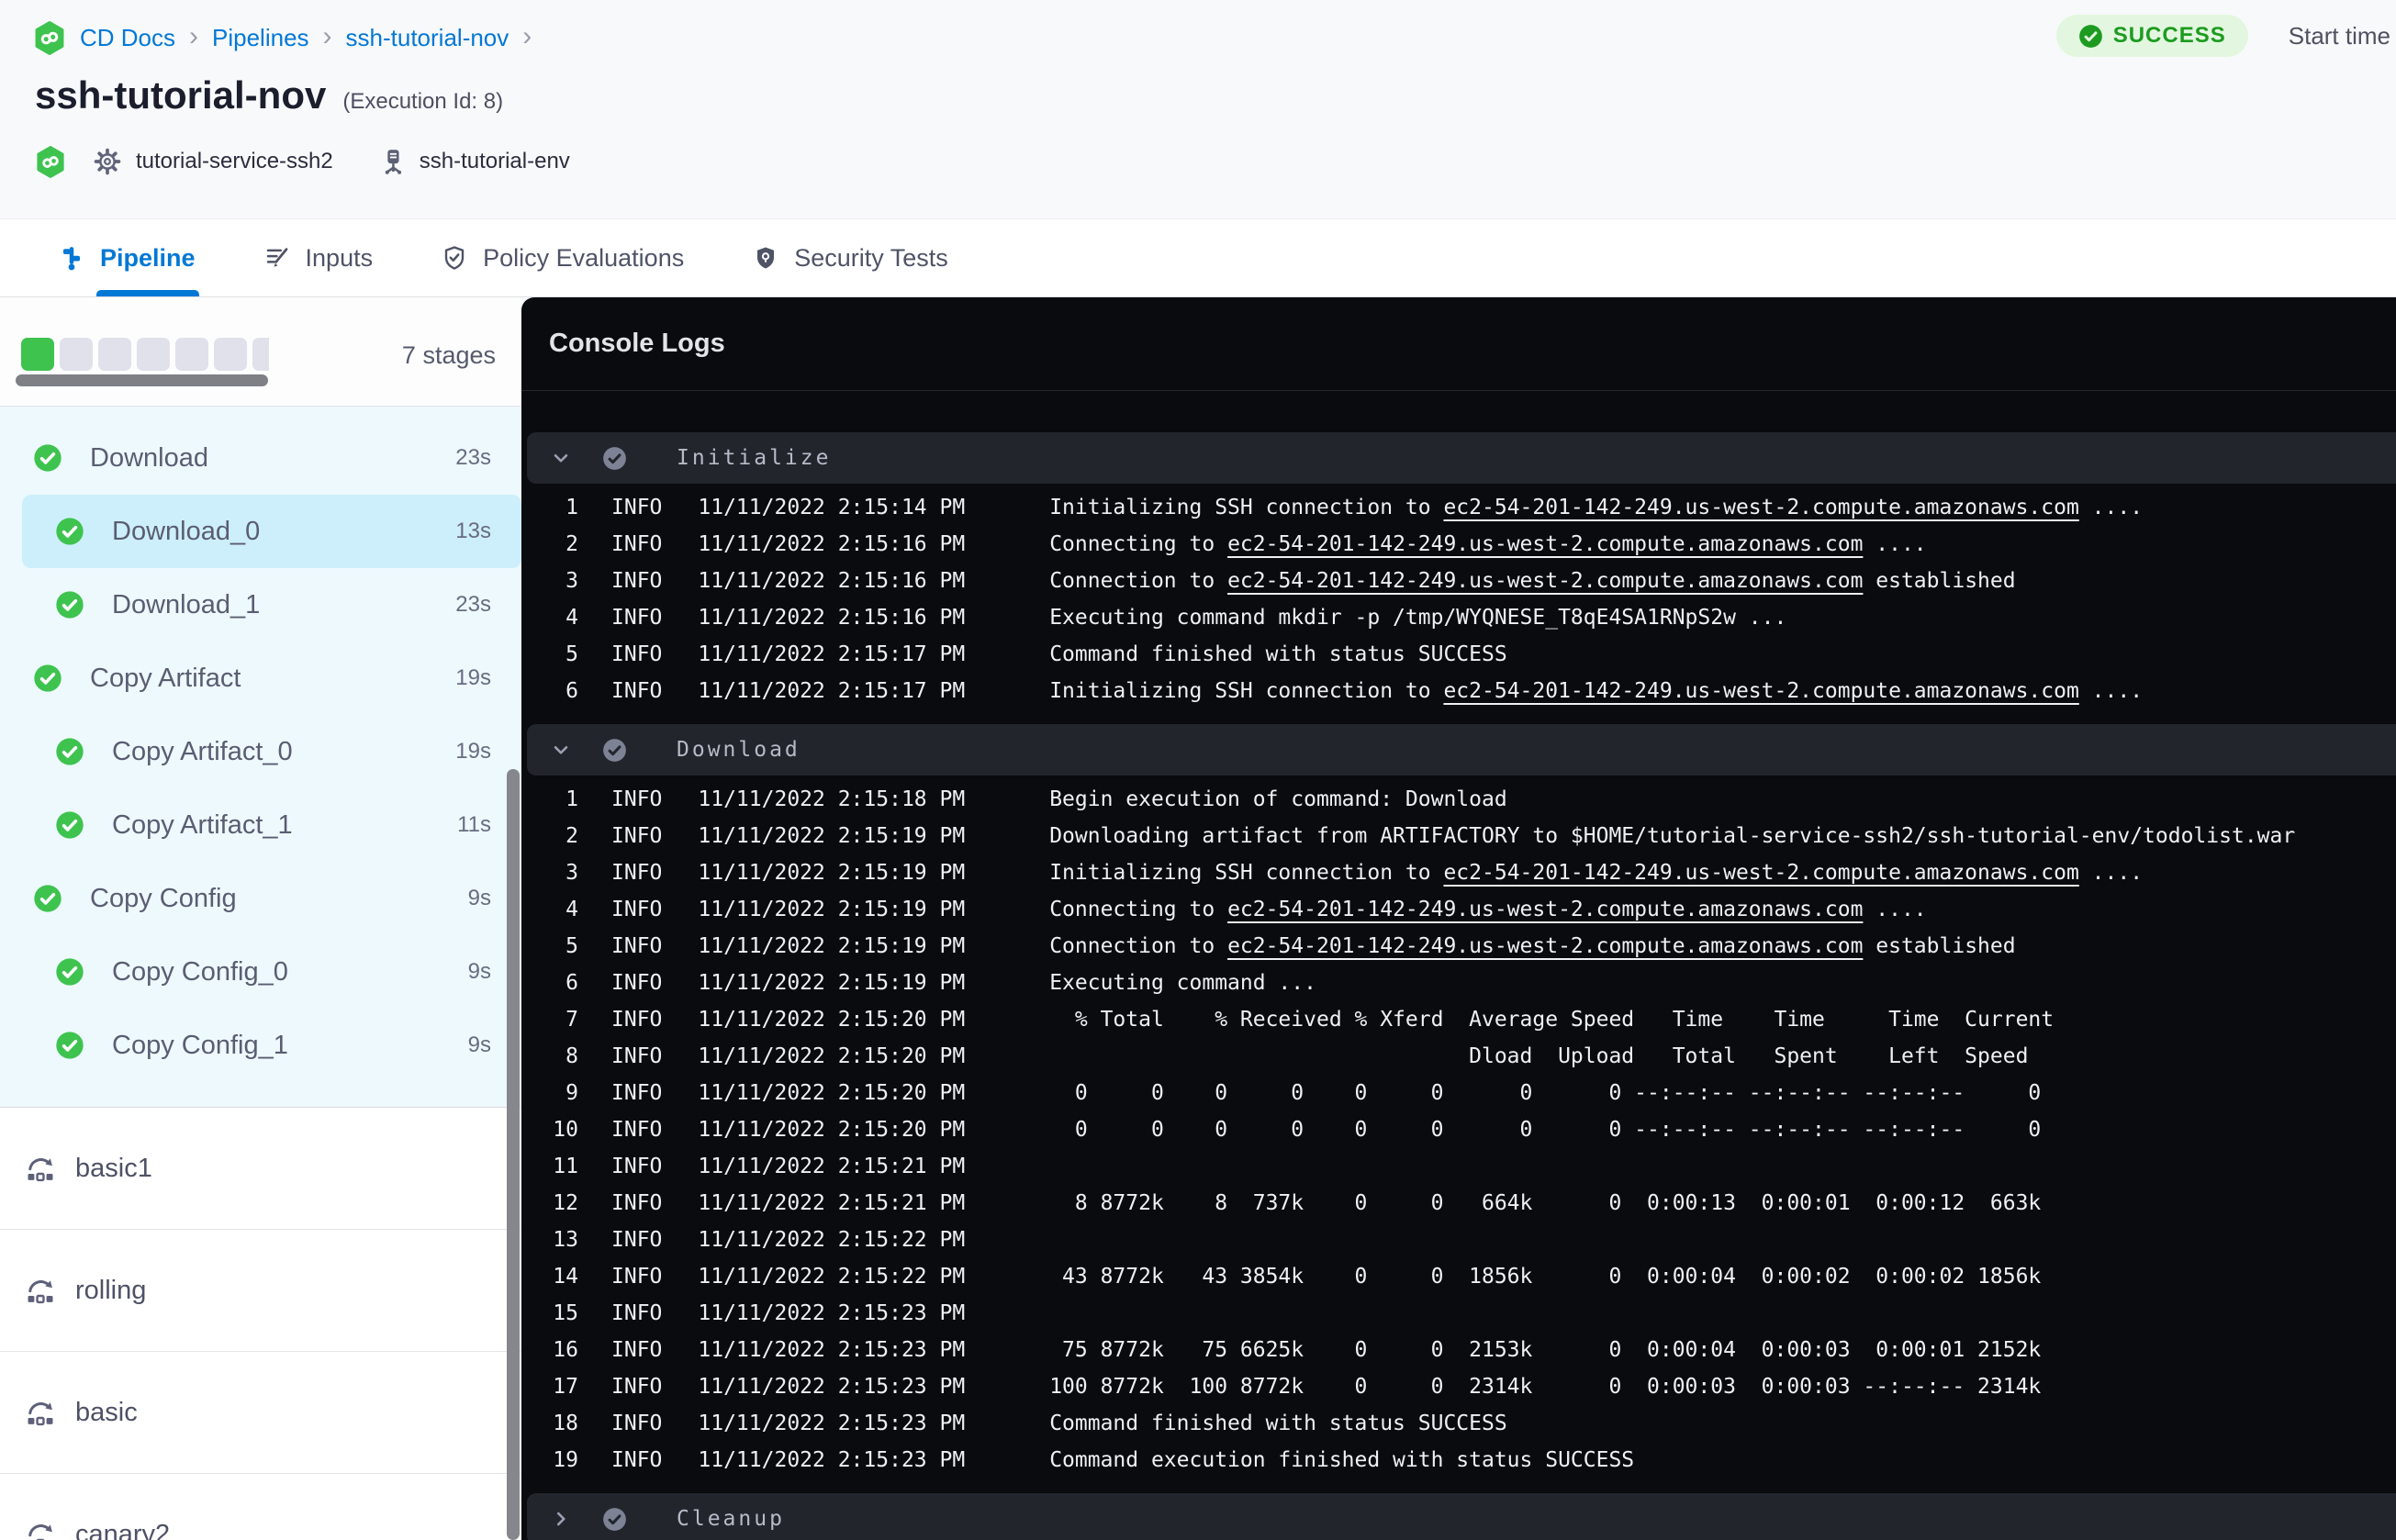 The image size is (2396, 1540). I want to click on log-line-number: 6, so click(571, 691).